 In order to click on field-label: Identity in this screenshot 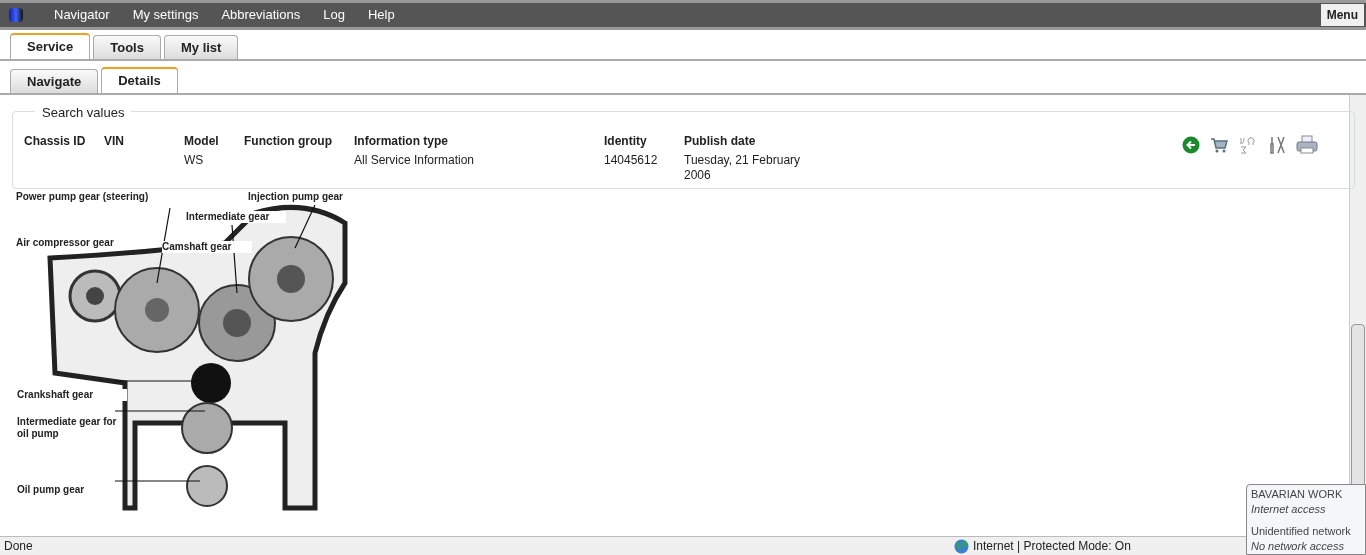, I will do `click(626, 141)`.